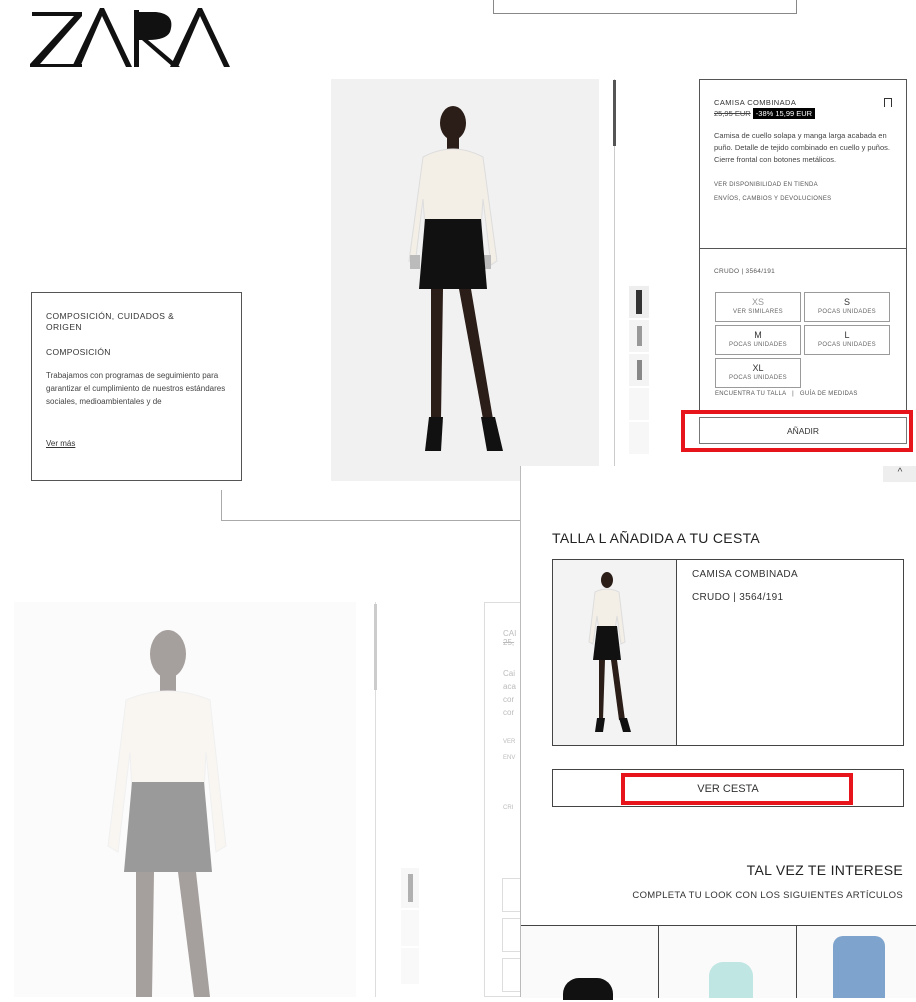 Image resolution: width=916 pixels, height=1002 pixels. I want to click on shipping-link: ENVÍOS, CAMBIOS Y DEVOLUCIONES, so click(803, 199).